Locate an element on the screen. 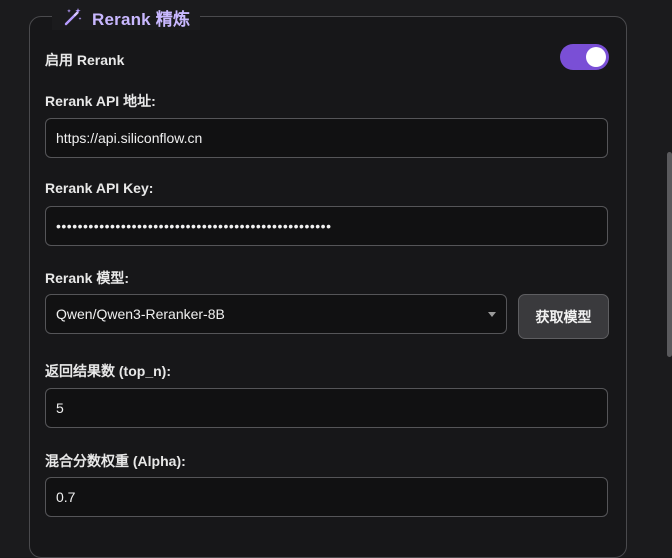 This screenshot has height=558, width=672. scrollbar-thumb is located at coordinates (669, 254).